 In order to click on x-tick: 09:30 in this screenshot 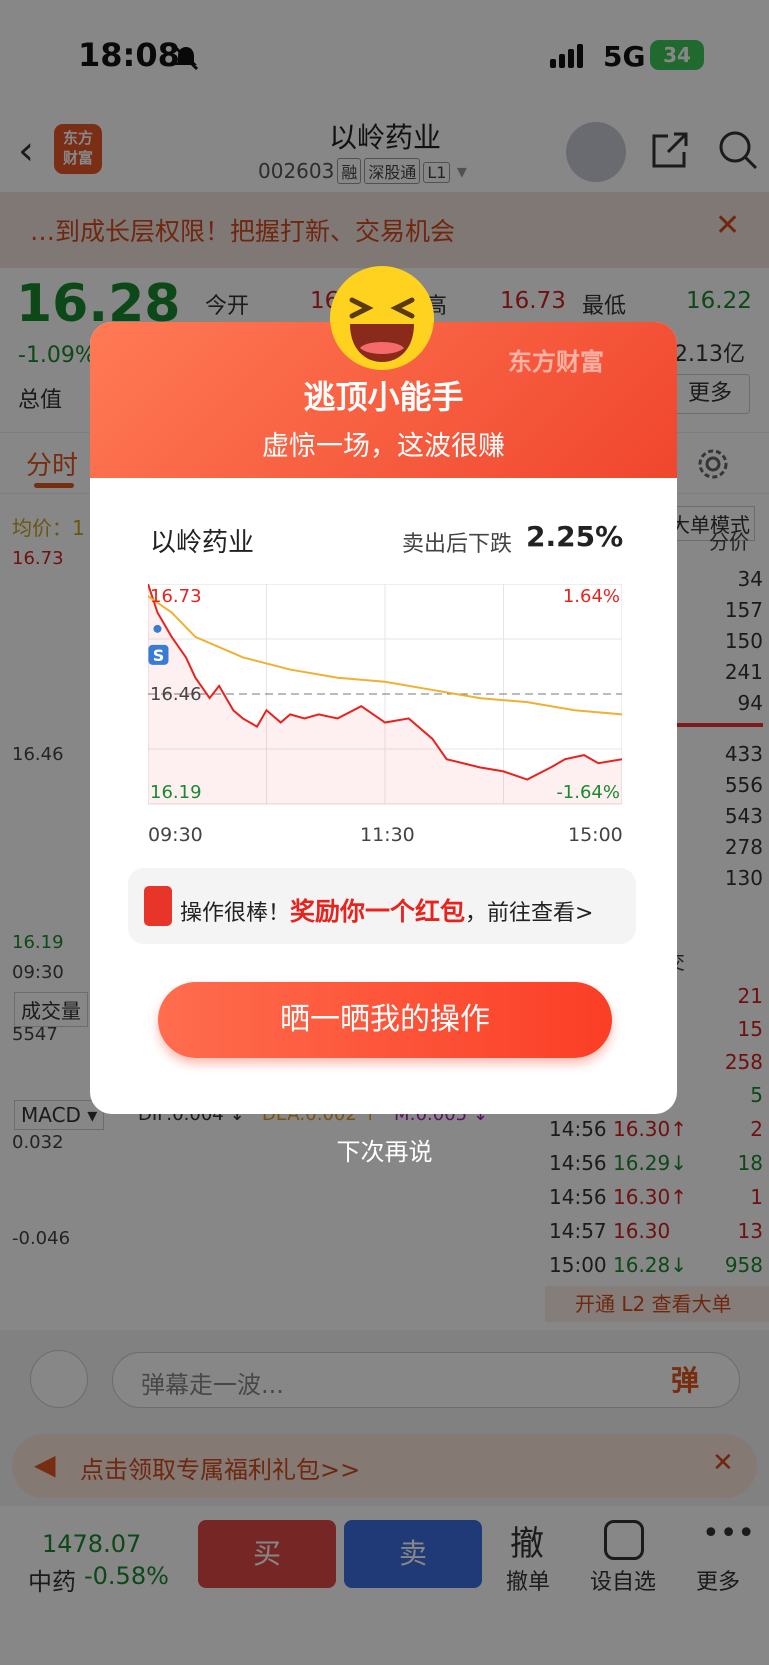, I will do `click(175, 835)`.